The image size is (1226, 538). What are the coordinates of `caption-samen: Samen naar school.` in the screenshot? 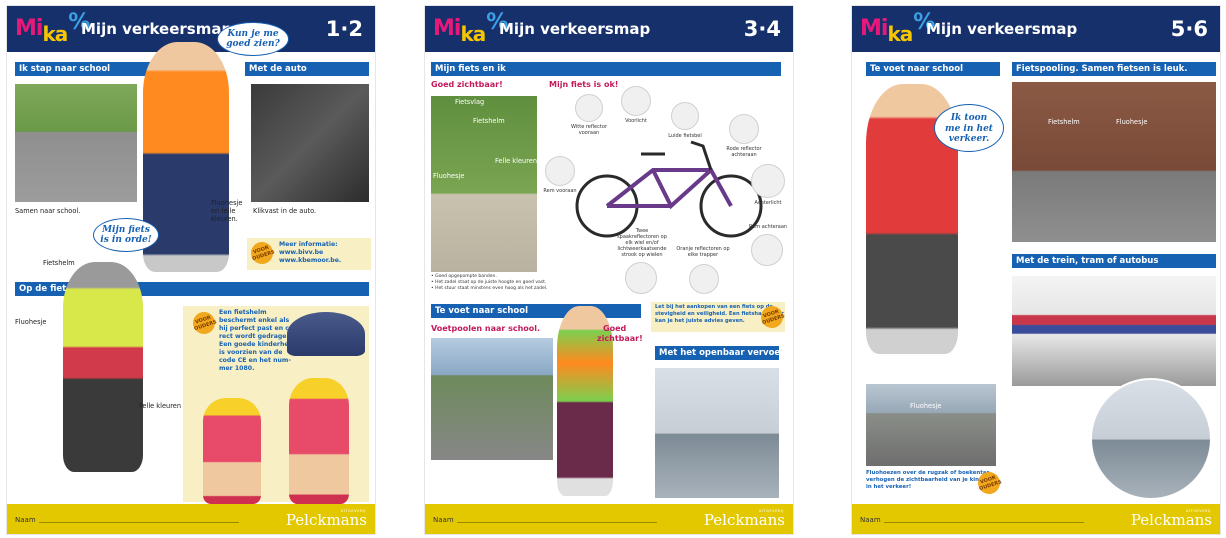 It's located at (48, 211).